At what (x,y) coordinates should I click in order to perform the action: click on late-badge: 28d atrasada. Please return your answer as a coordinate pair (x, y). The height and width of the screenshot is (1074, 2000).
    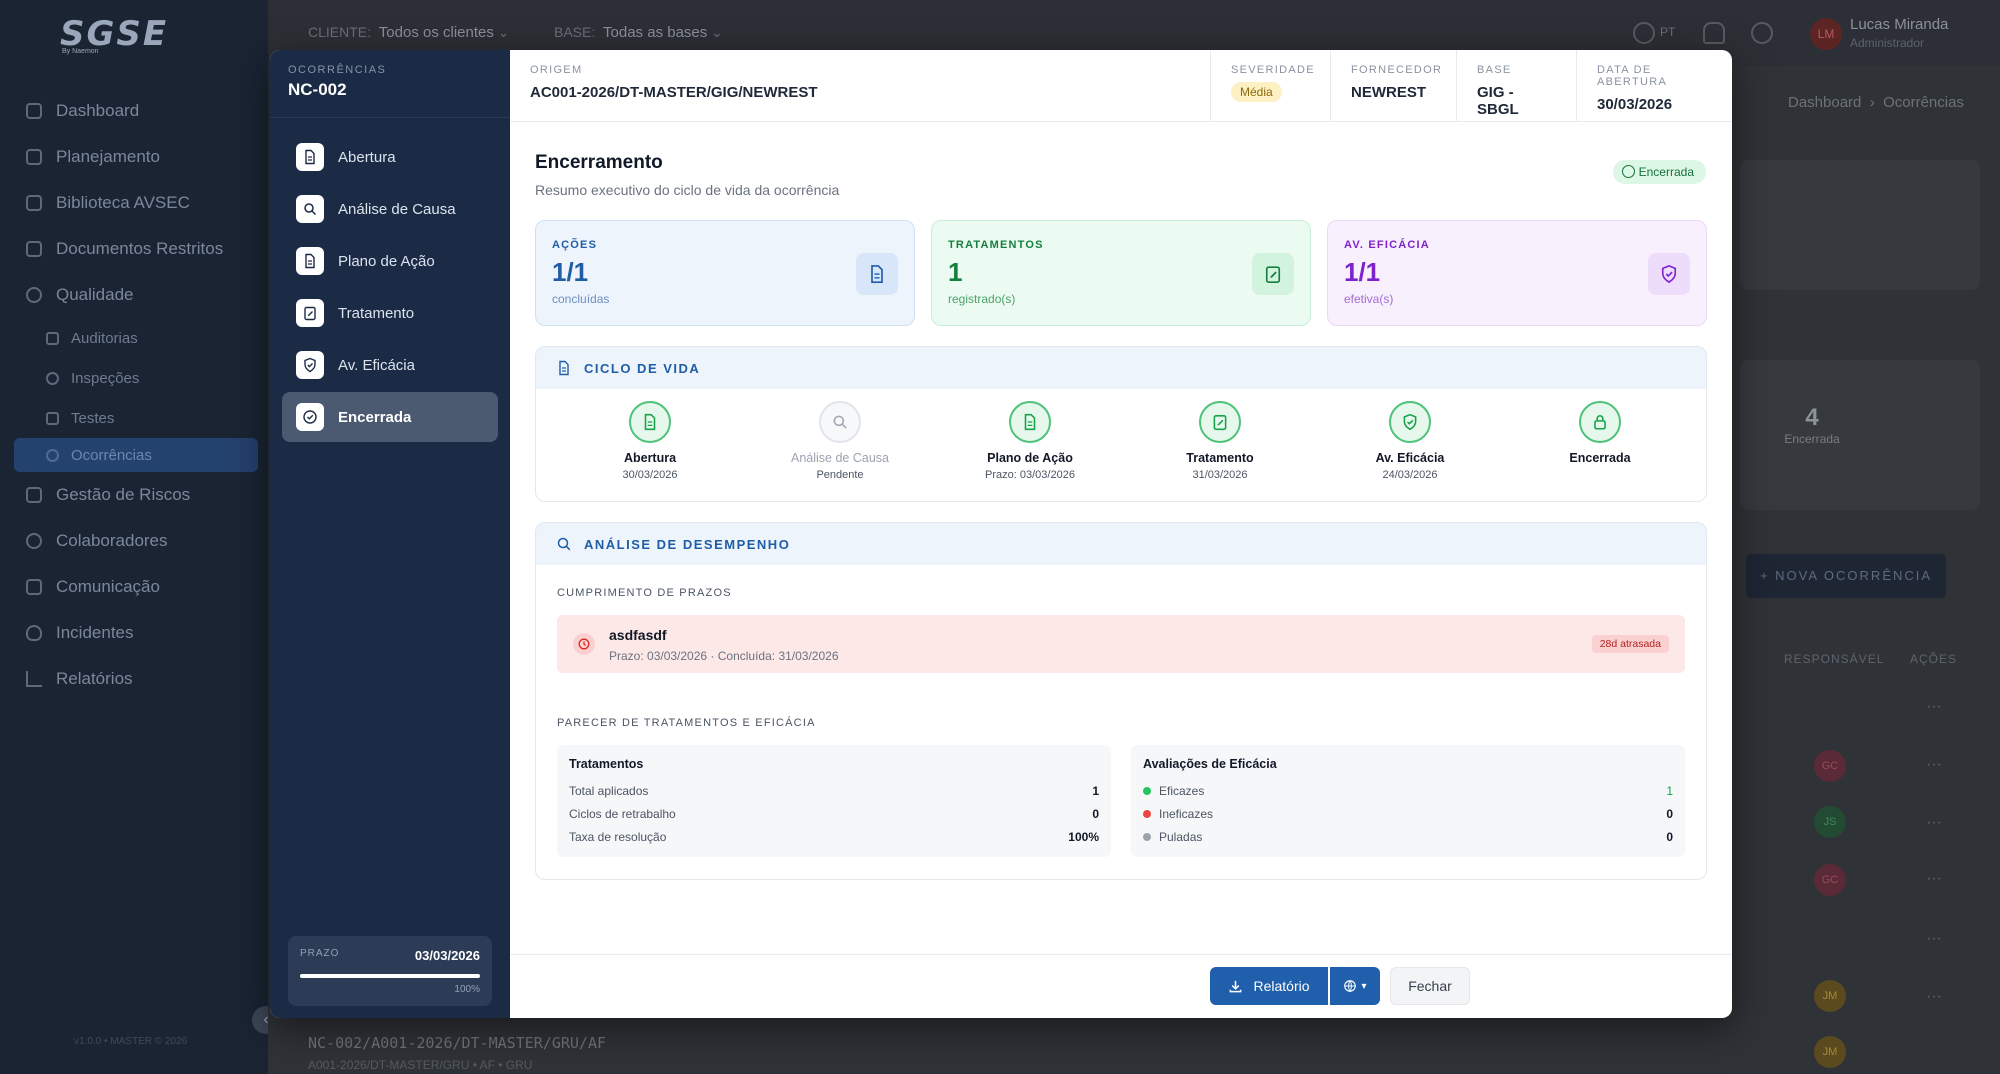
    Looking at the image, I should click on (1630, 644).